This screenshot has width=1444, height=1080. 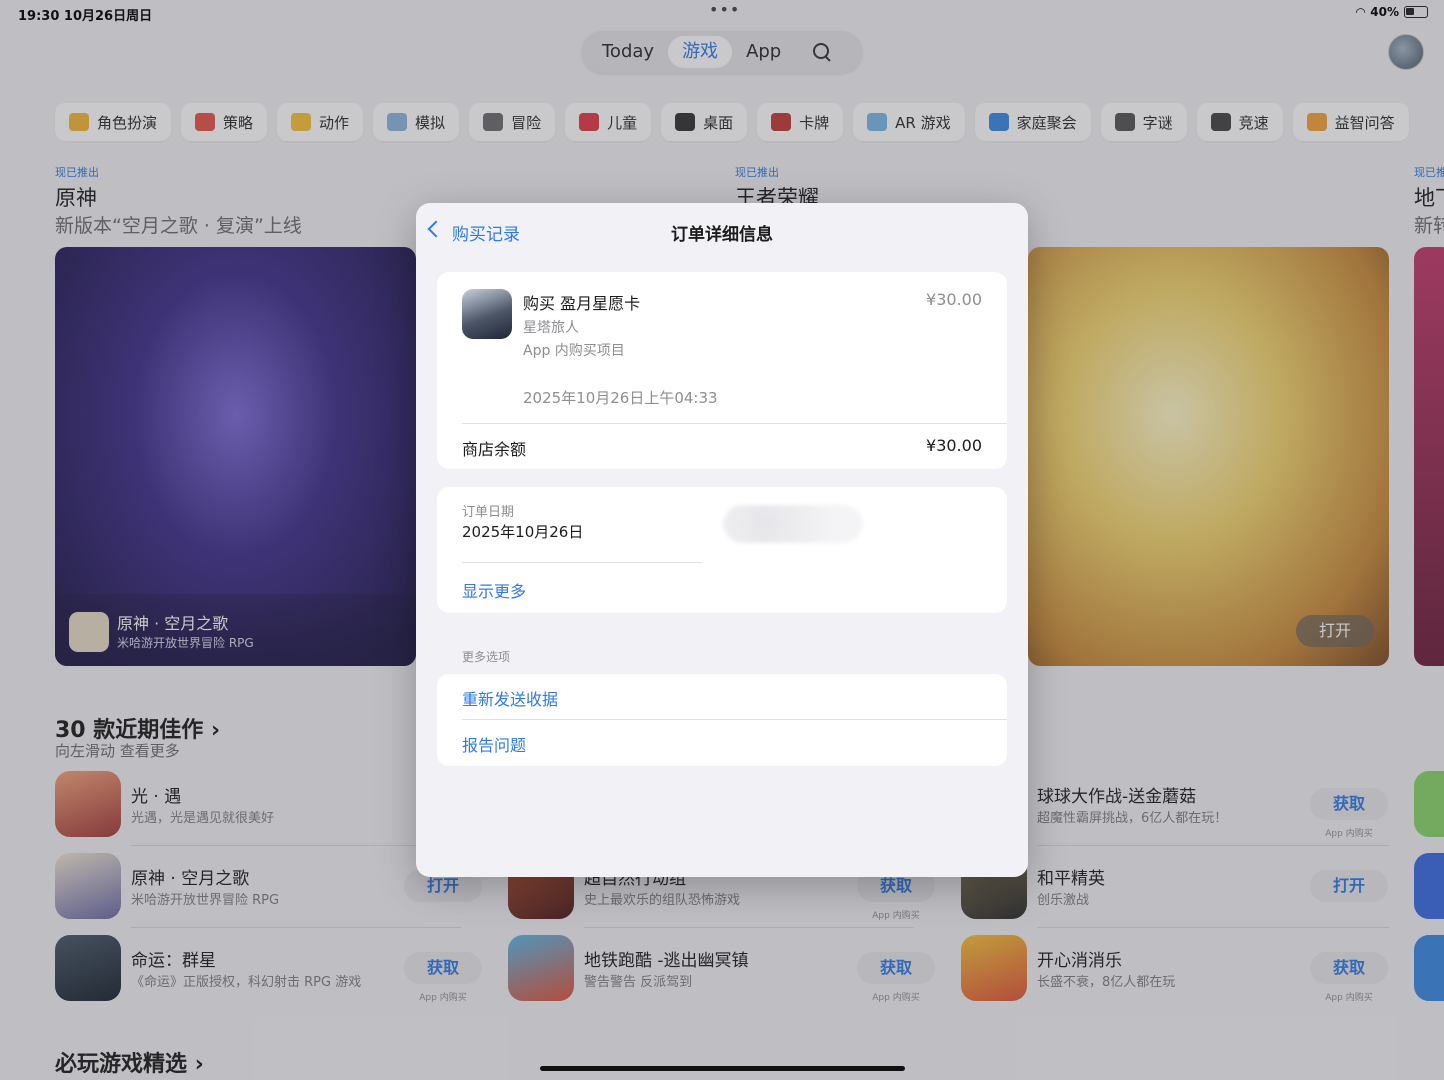 What do you see at coordinates (722, 235) in the screenshot?
I see `sheet-title: 订单详细信息` at bounding box center [722, 235].